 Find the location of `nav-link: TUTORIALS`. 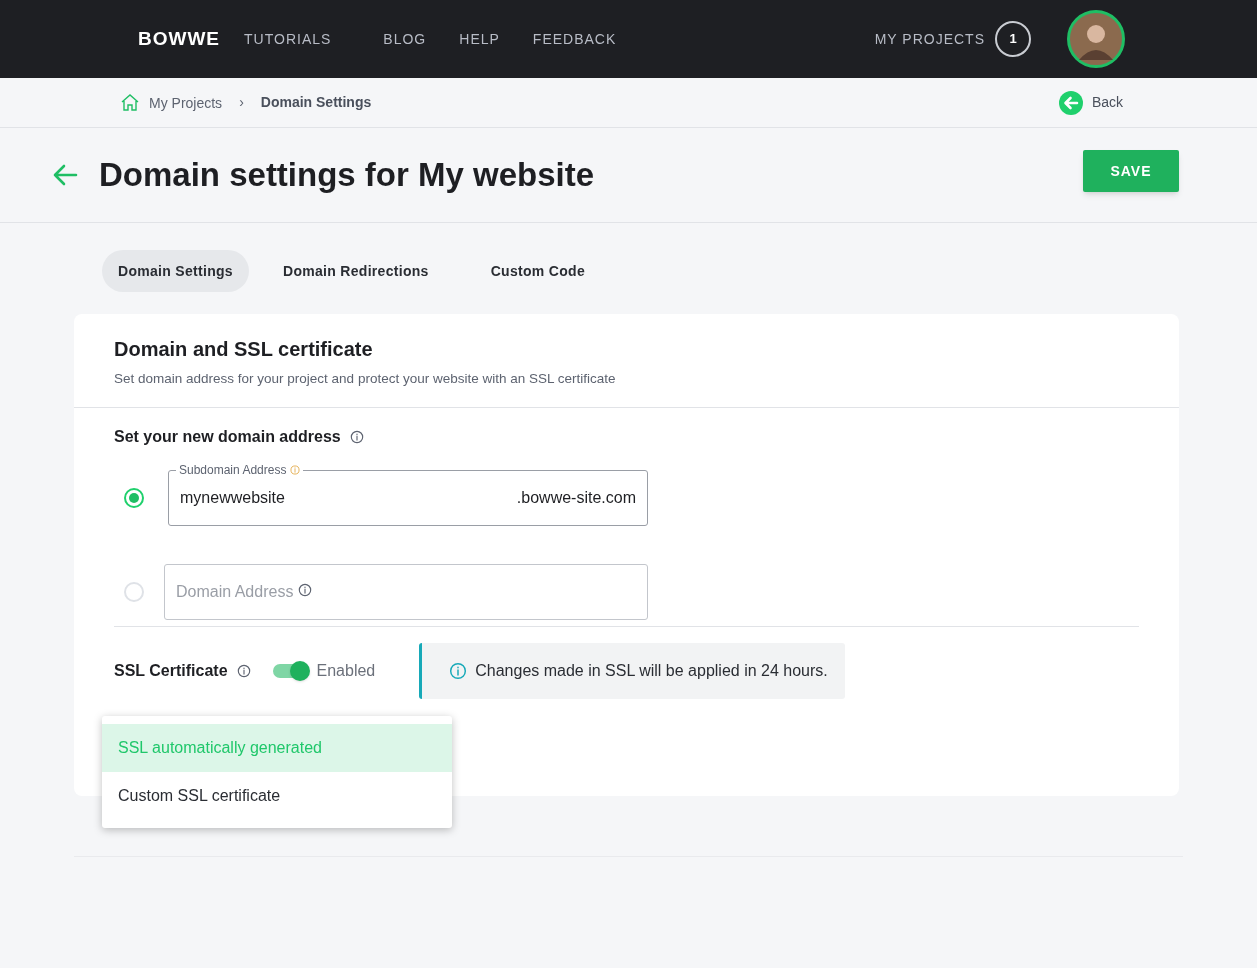

nav-link: TUTORIALS is located at coordinates (288, 39).